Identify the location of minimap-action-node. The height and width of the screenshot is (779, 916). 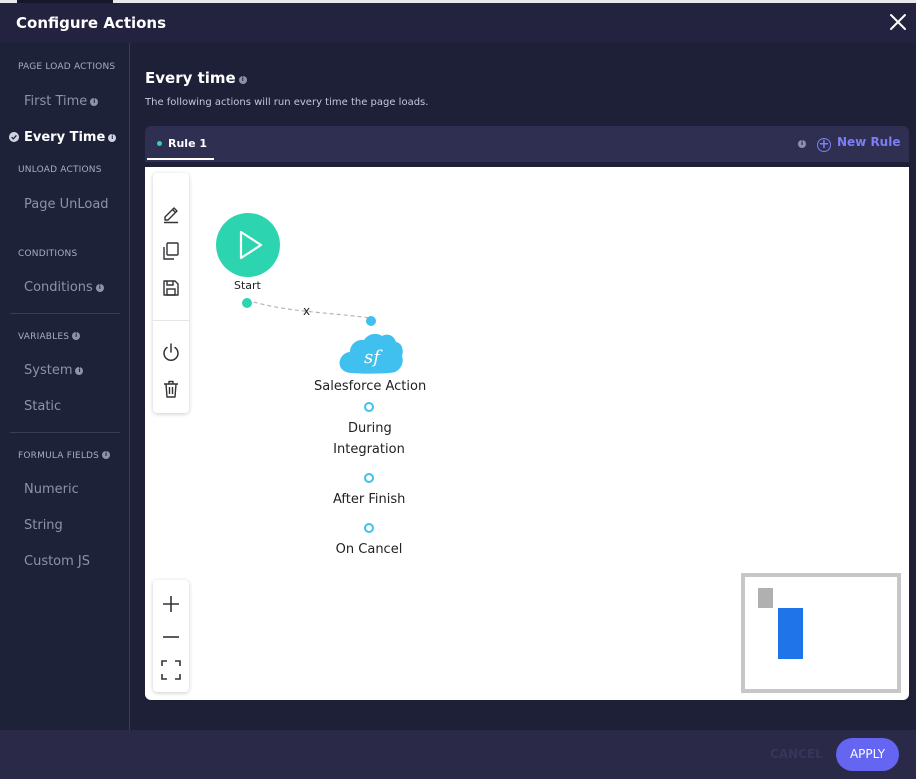
(790, 633).